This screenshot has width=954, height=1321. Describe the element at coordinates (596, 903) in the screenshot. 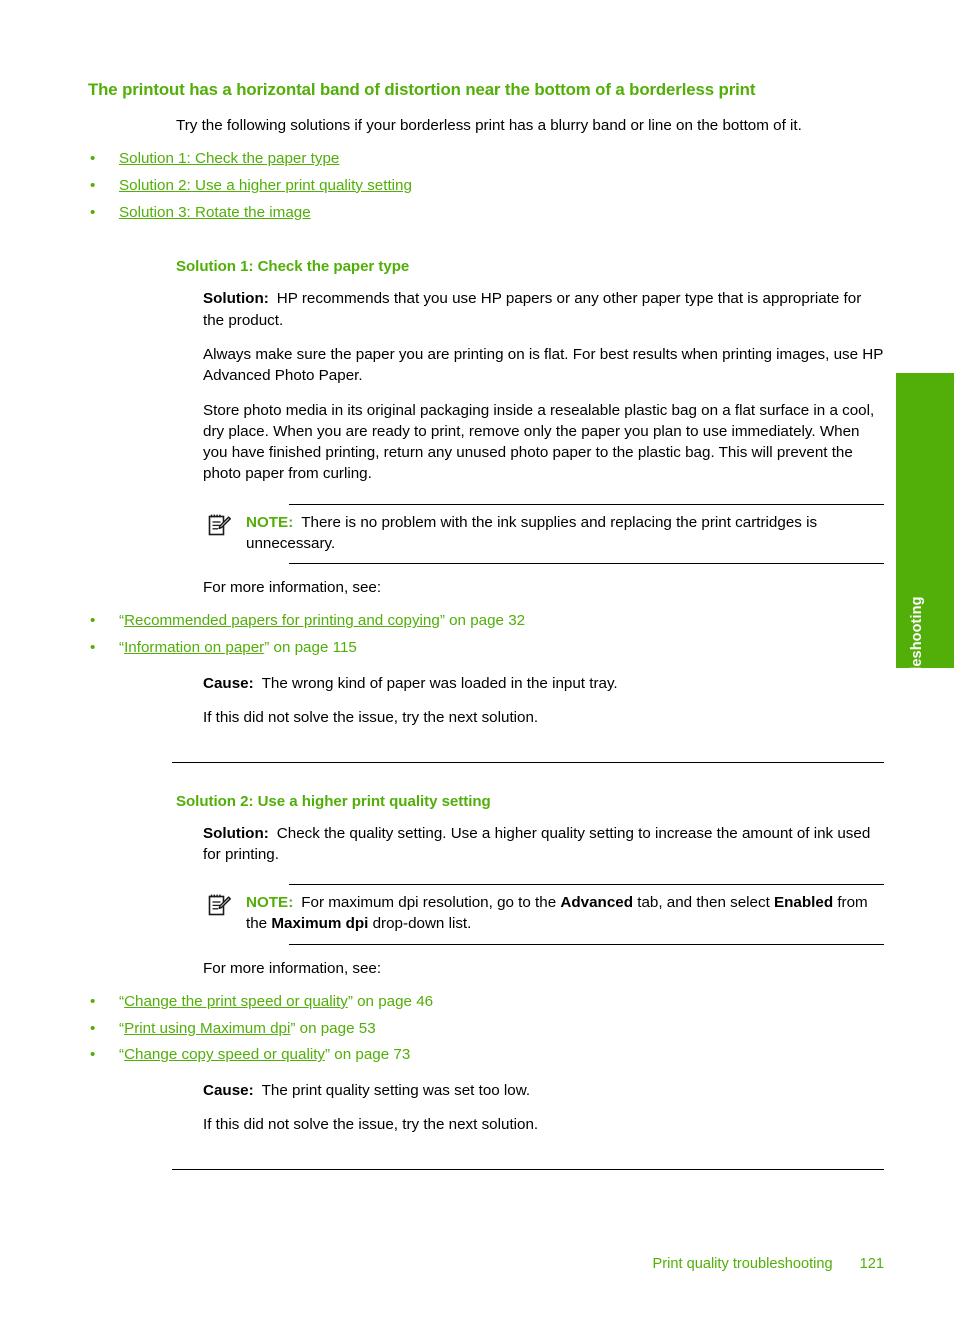

I see `note-bold-advanced: Advanced` at that location.